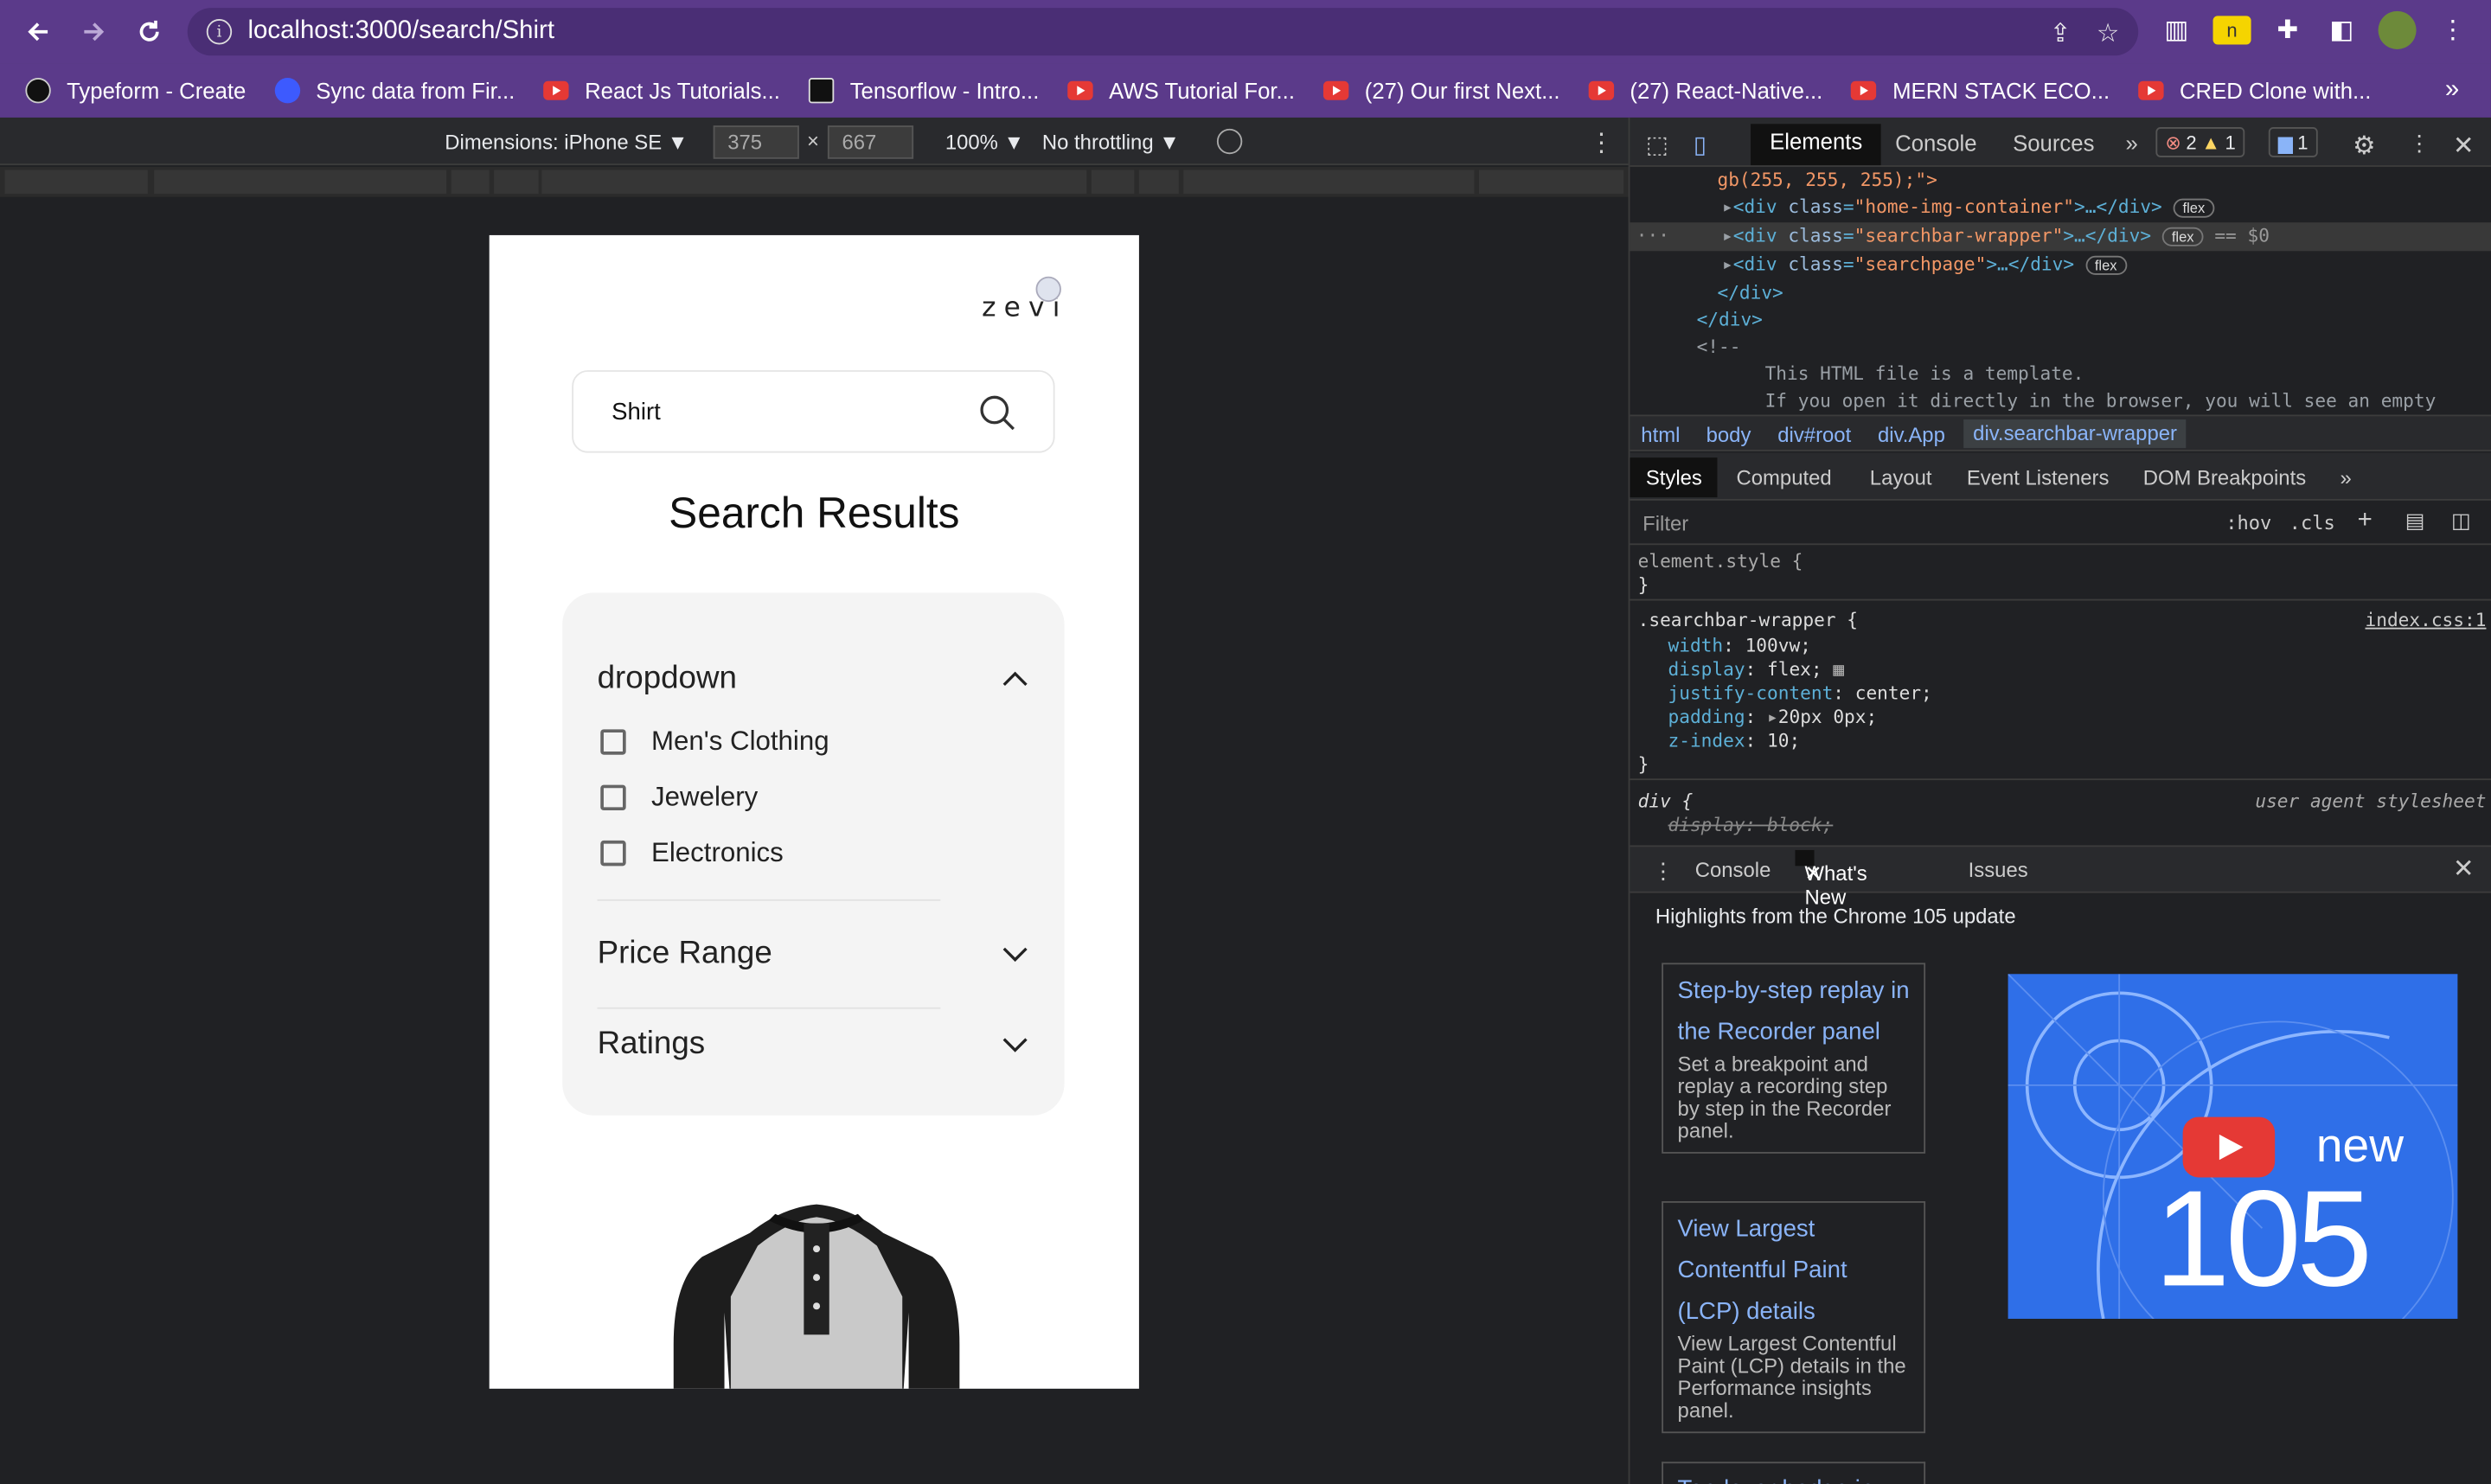 This screenshot has width=2491, height=1484. I want to click on breadcrumb-item-current: div.searchbar-wrapper, so click(2075, 434).